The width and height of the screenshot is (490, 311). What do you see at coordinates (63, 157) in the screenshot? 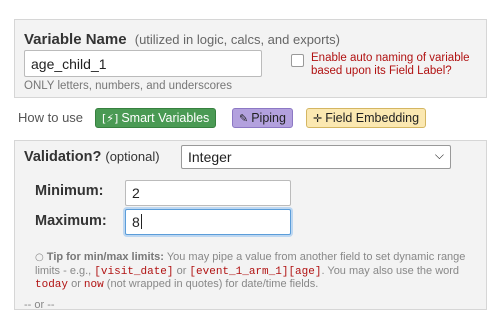
I see `validation-title: Validation?` at bounding box center [63, 157].